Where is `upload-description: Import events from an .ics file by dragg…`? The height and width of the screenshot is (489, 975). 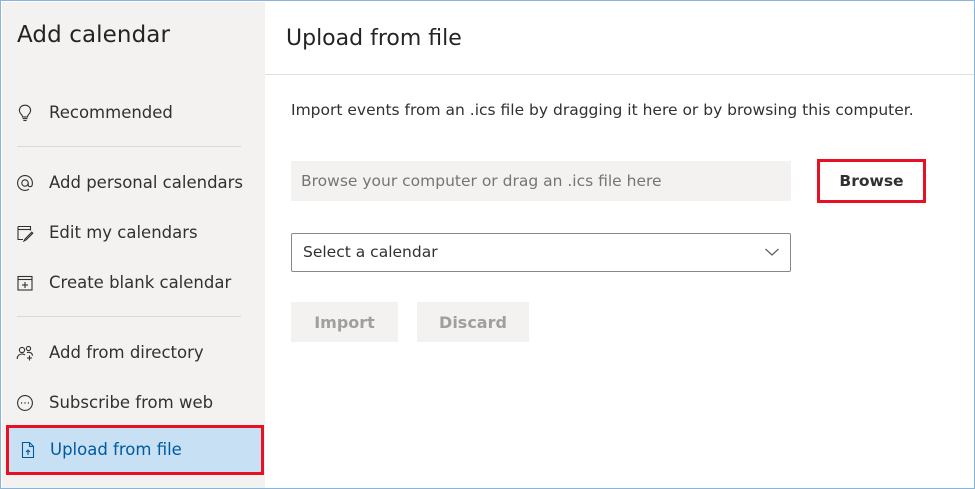
upload-description: Import events from an .ics file by dragg… is located at coordinates (602, 110).